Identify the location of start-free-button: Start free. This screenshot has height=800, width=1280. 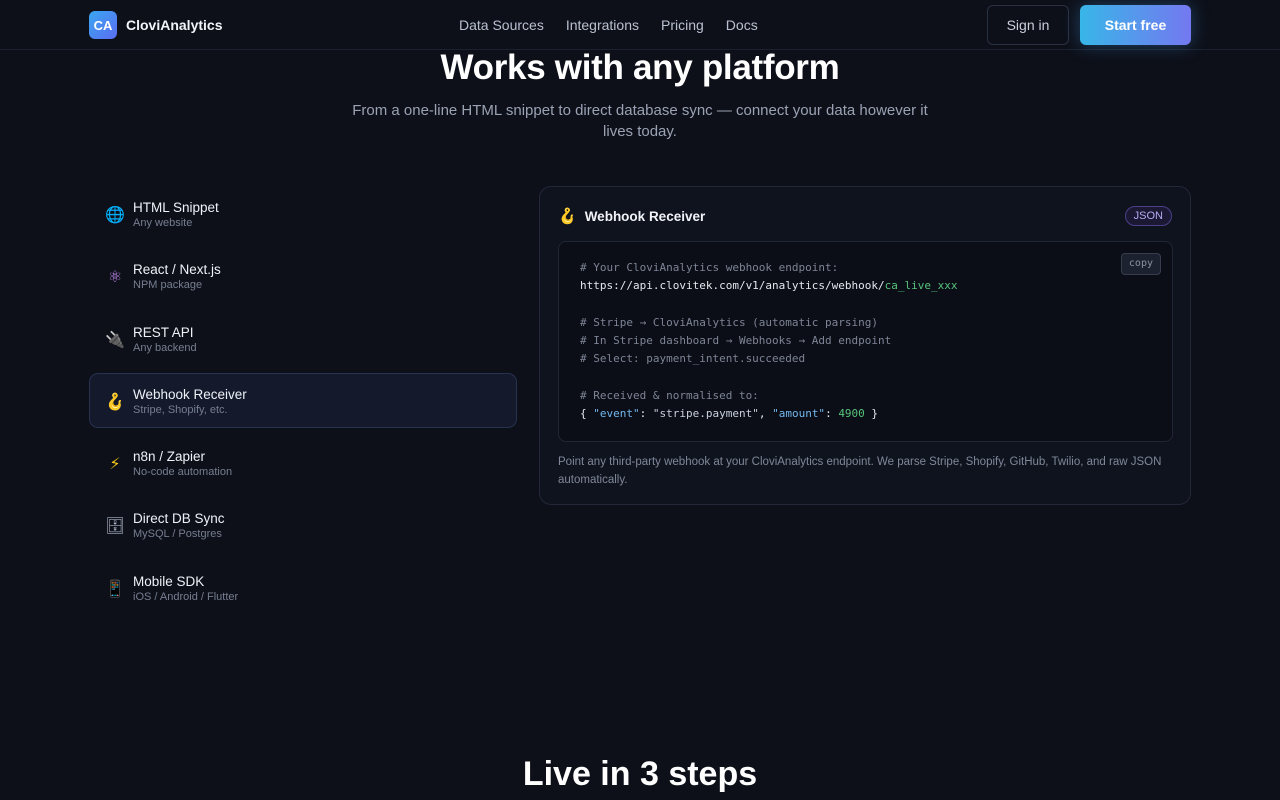
(1135, 25).